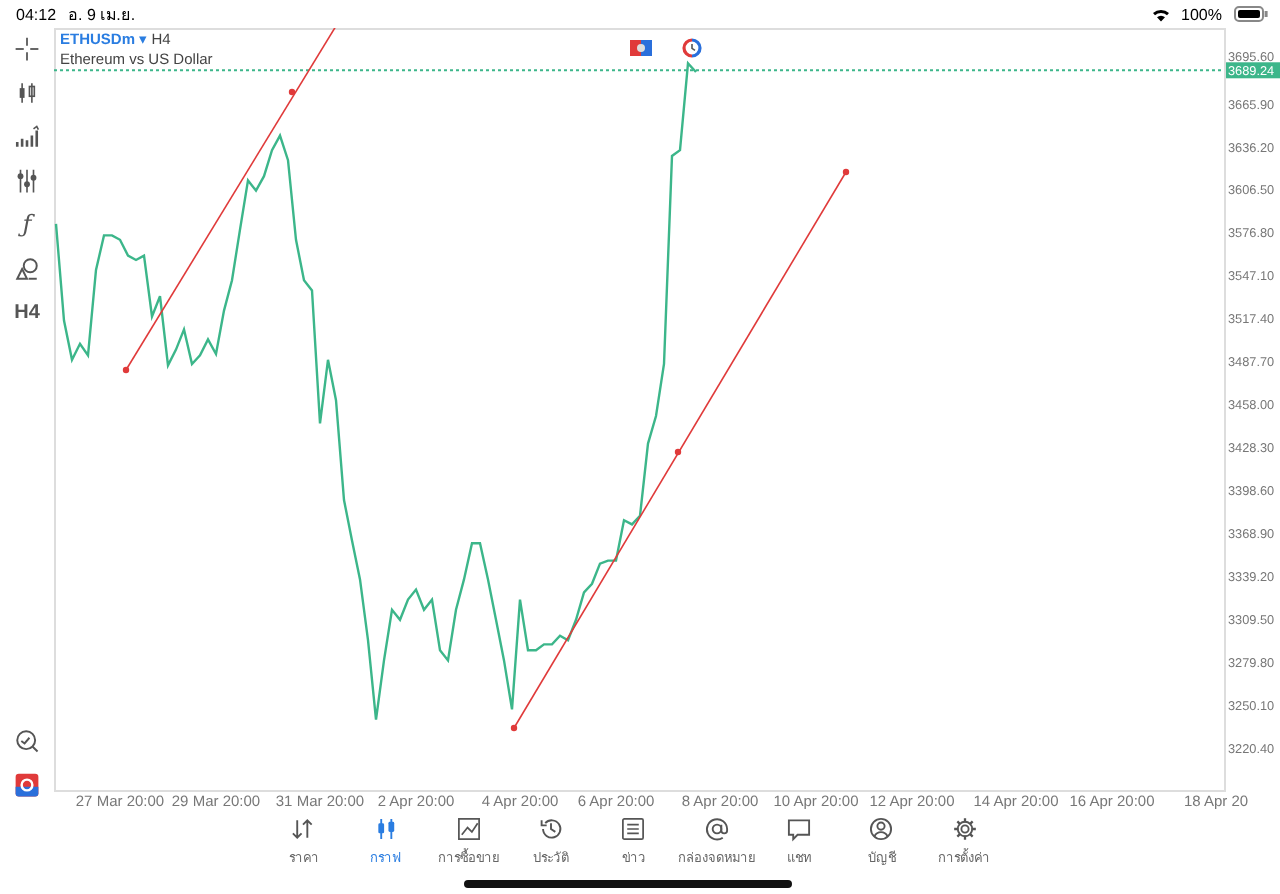 Image resolution: width=1280 pixels, height=894 pixels. I want to click on crosshair-icon, so click(27, 49).